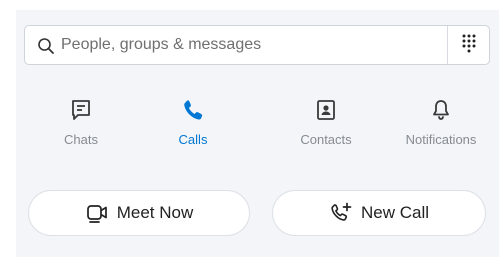 The height and width of the screenshot is (257, 499). I want to click on tab-calls-label: Calls, so click(193, 139).